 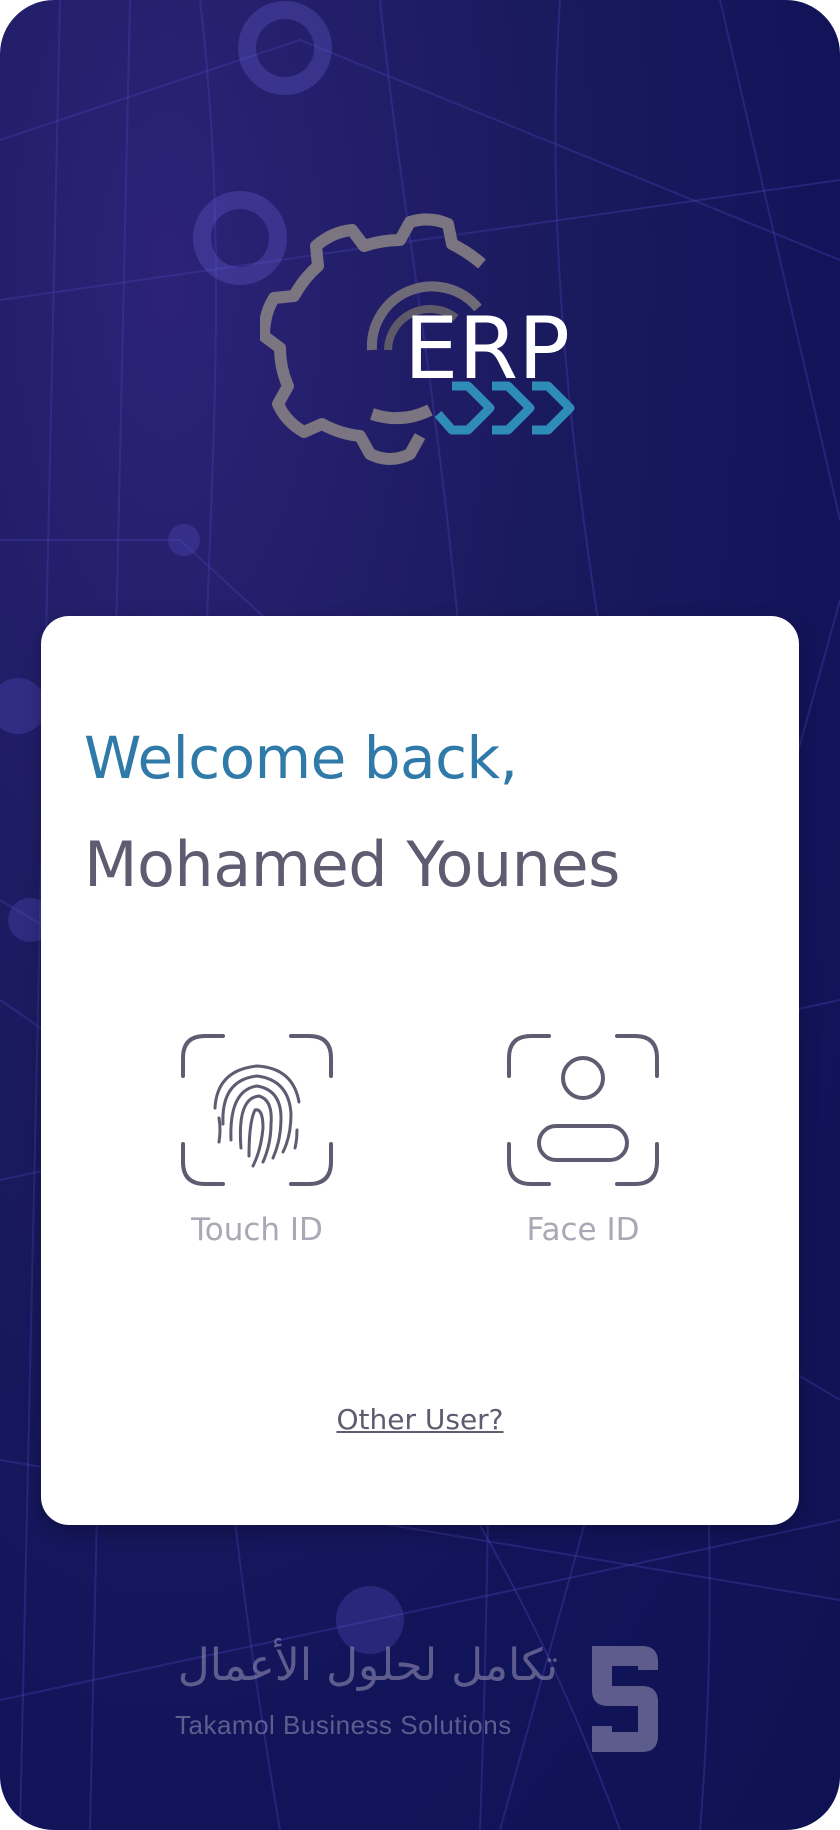 I want to click on welcome-heading: Welcome back,, so click(x=301, y=758).